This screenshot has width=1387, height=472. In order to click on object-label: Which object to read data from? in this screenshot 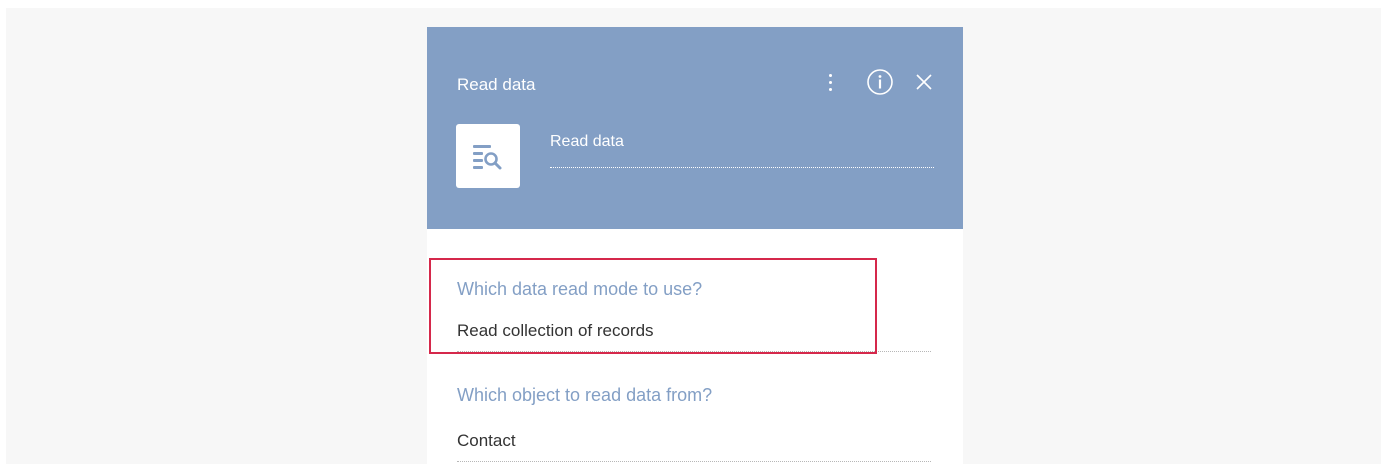, I will do `click(585, 395)`.